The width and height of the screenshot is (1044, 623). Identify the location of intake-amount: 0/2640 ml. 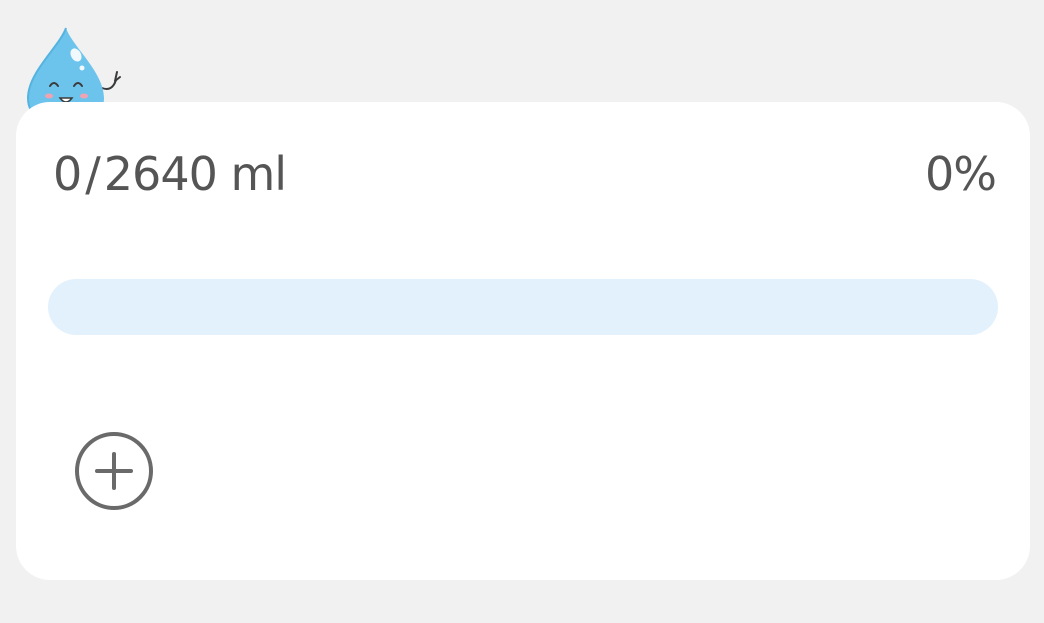
(170, 174).